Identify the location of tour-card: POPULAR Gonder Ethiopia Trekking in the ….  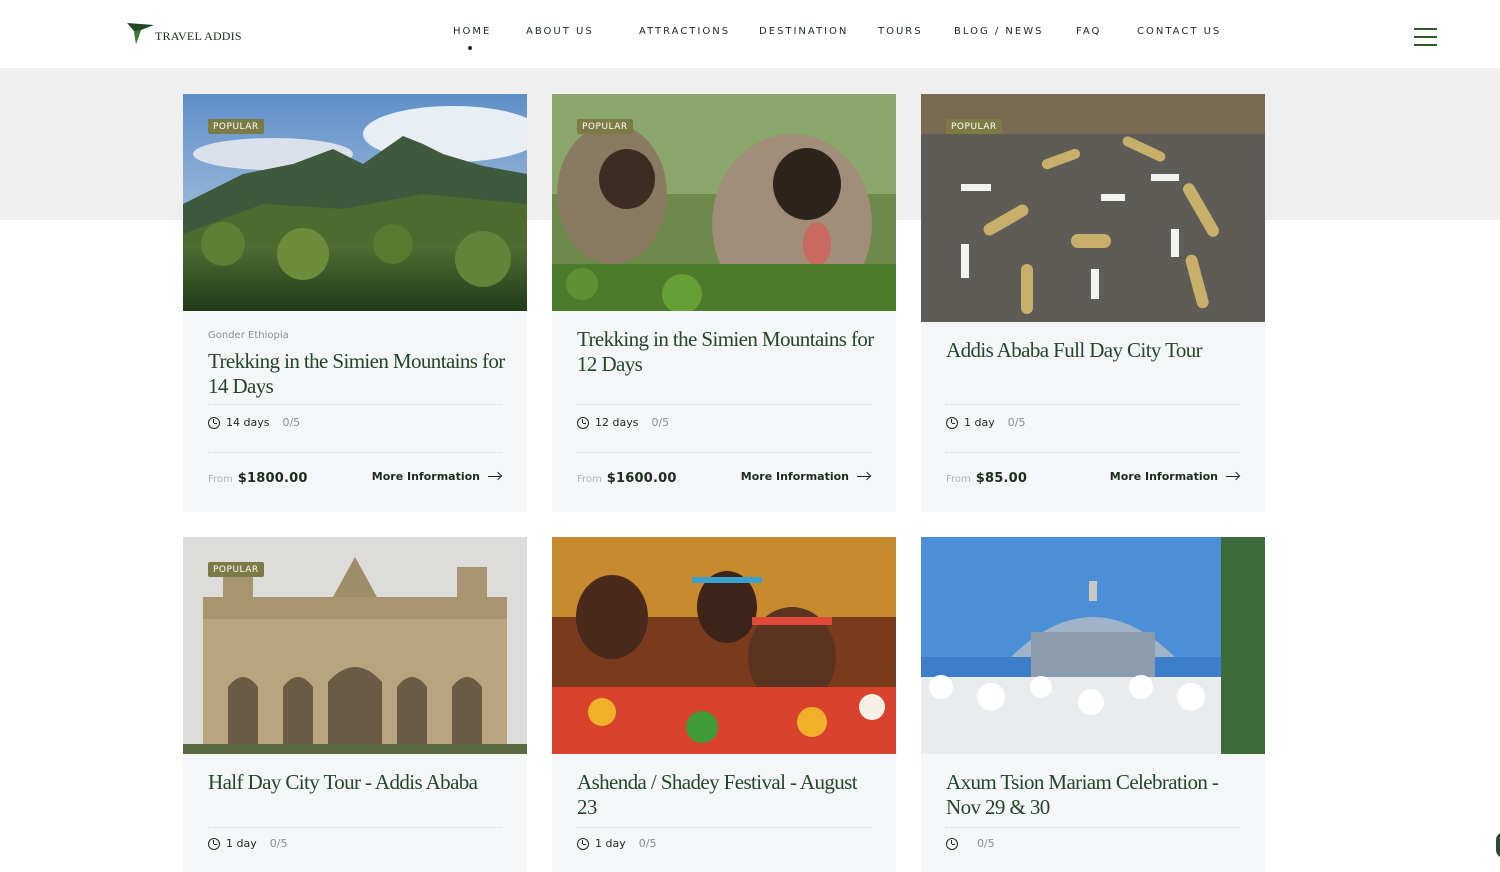
(355, 303).